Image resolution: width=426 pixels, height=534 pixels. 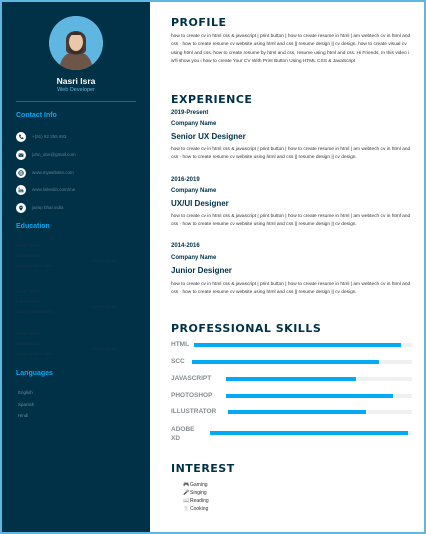 What do you see at coordinates (54, 189) in the screenshot?
I see `contact-linkedin-text: www.linkedin.com/me` at bounding box center [54, 189].